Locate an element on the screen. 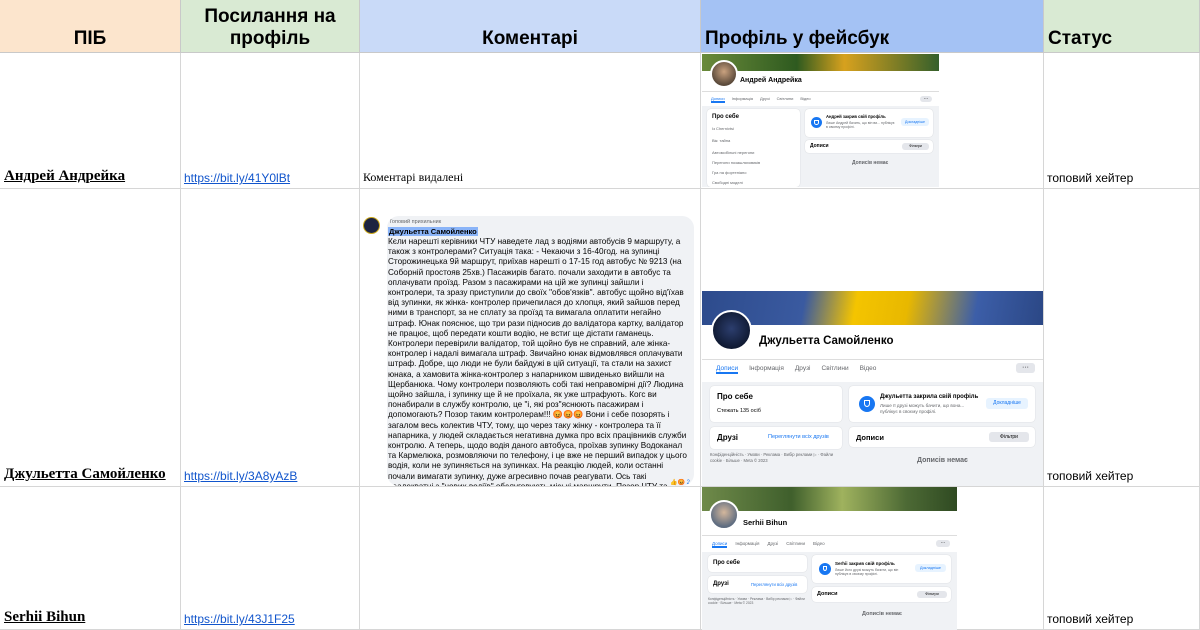 Image resolution: width=1200 pixels, height=630 pixels. about-item: Свободні моделі is located at coordinates (727, 182).